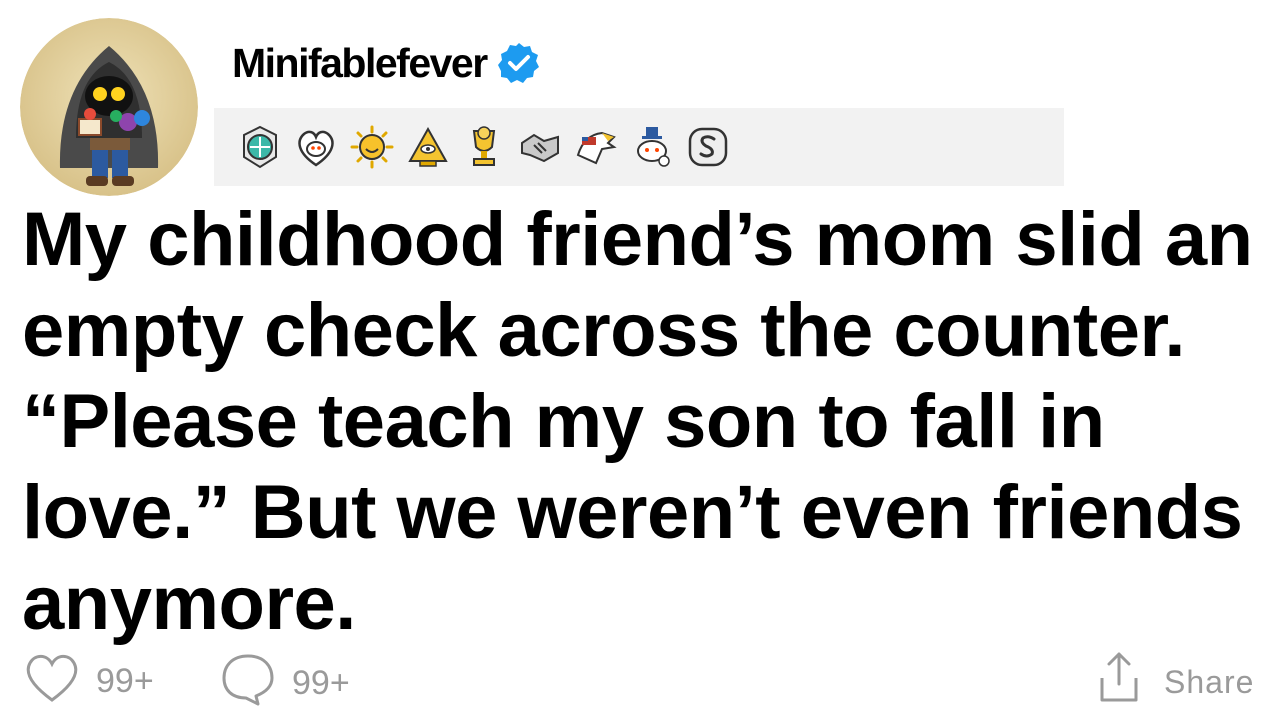 This screenshot has width=1280, height=720. Describe the element at coordinates (1119, 682) in the screenshot. I see `share-icon` at that location.